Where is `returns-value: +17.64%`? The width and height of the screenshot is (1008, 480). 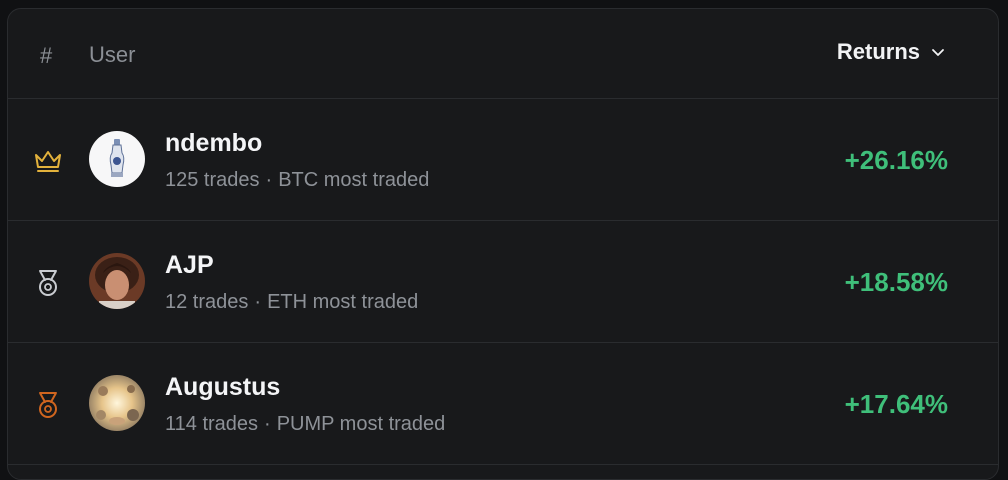
returns-value: +17.64% is located at coordinates (896, 404).